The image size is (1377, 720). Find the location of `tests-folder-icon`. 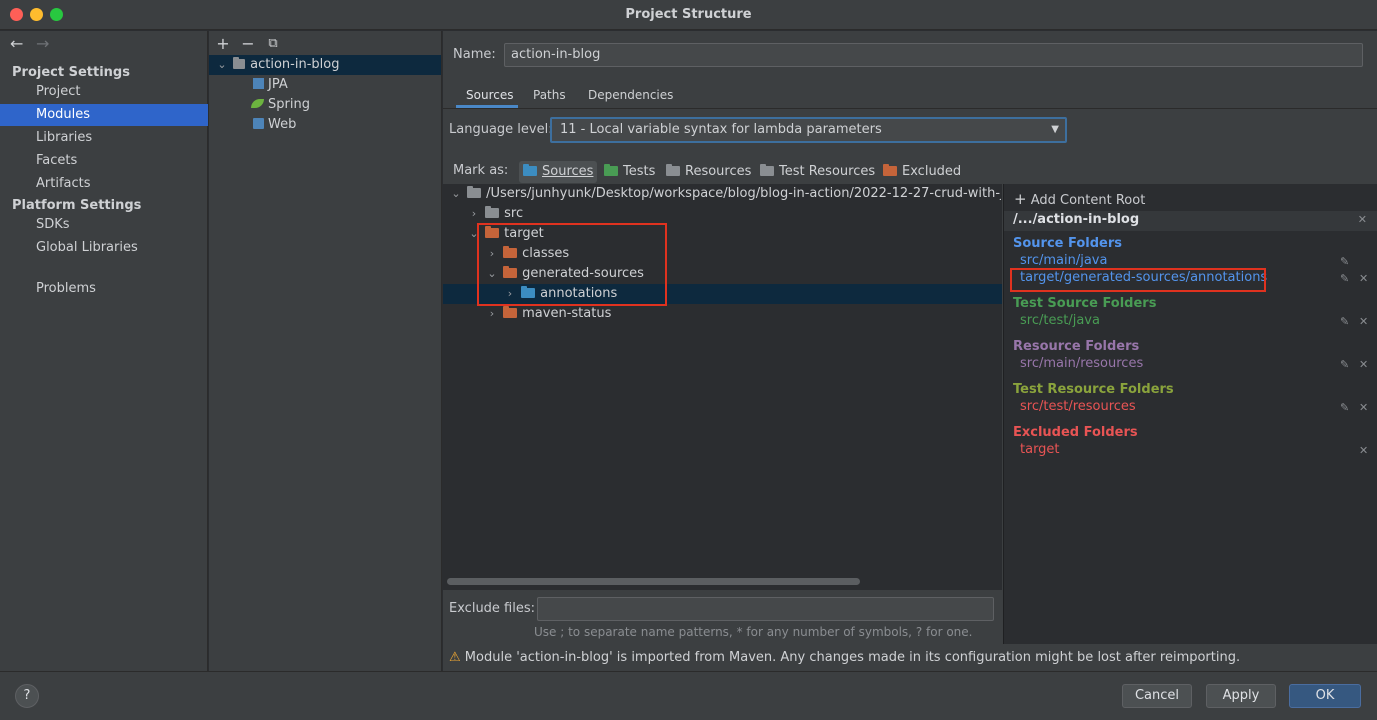

tests-folder-icon is located at coordinates (611, 170).